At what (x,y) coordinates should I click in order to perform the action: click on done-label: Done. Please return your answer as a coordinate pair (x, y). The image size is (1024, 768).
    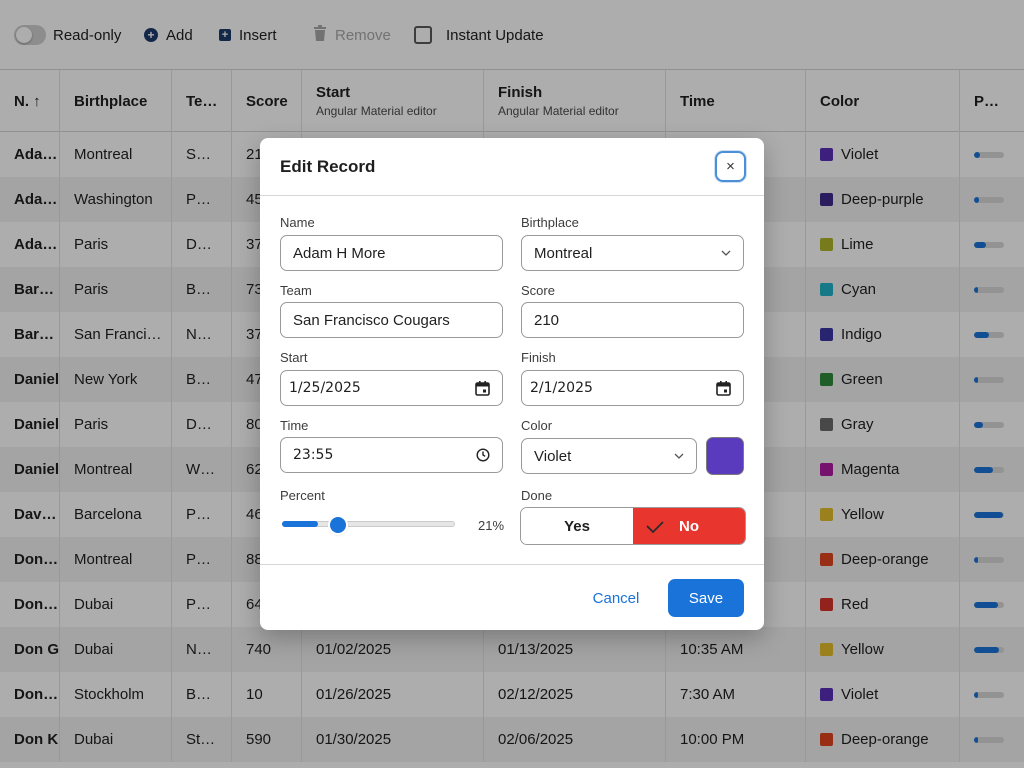
    Looking at the image, I should click on (537, 495).